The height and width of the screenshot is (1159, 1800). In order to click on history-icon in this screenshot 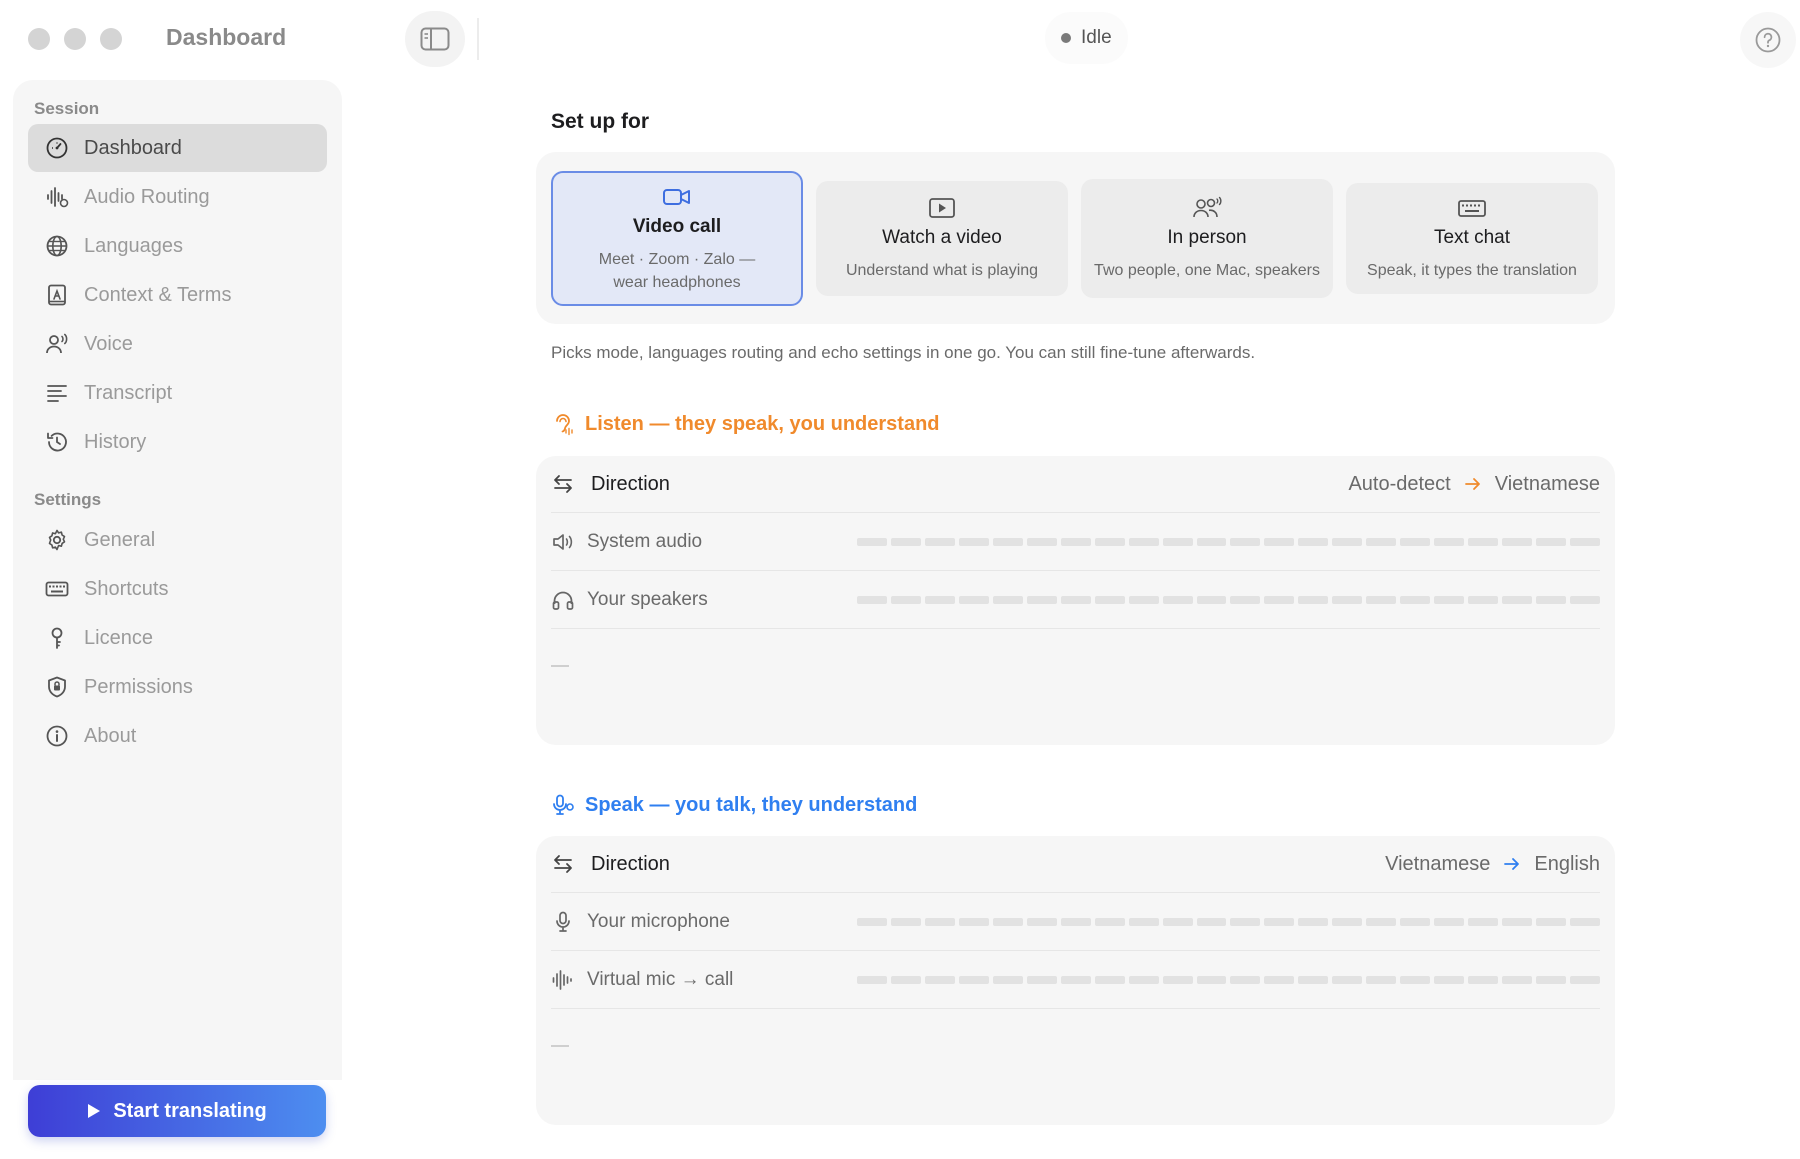, I will do `click(57, 442)`.